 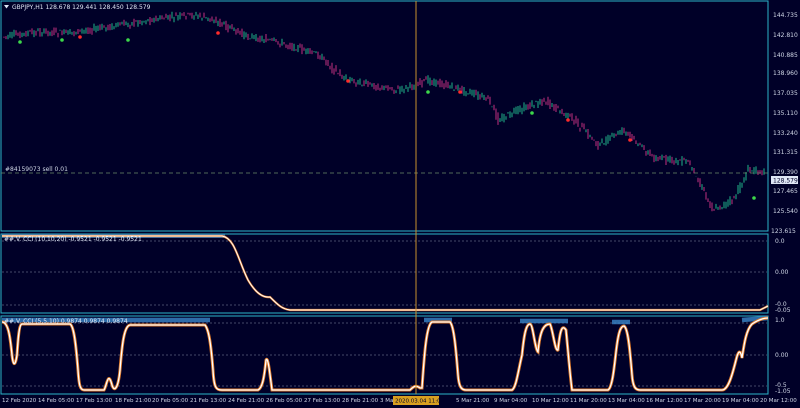 What do you see at coordinates (740, 401) in the screenshot?
I see `time-axis-label: 19 Mar 04:00` at bounding box center [740, 401].